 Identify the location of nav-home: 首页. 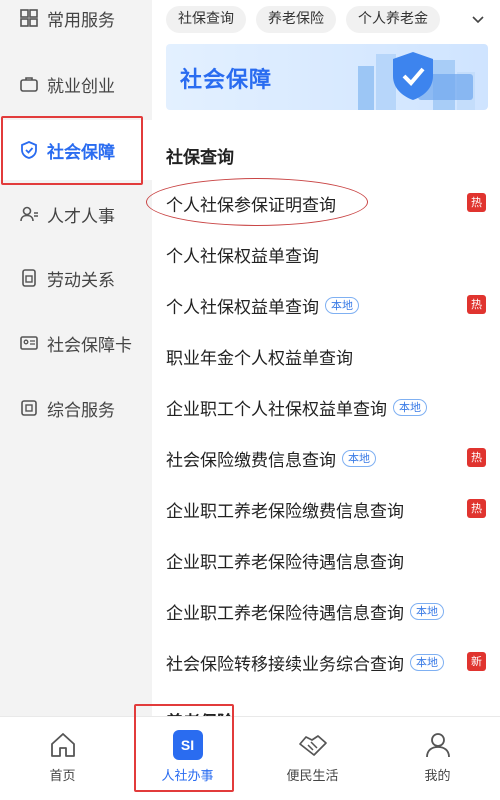
(62, 758).